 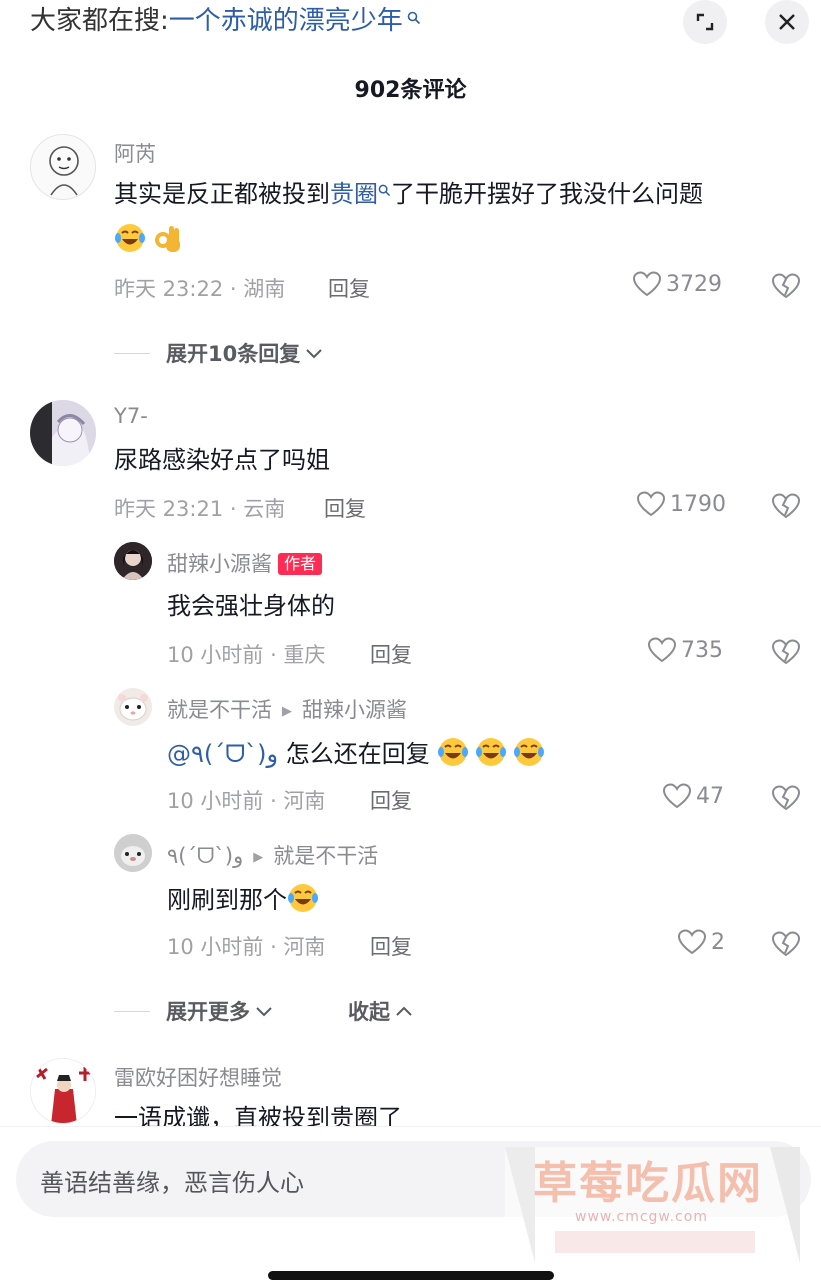 I want to click on mention-link: @٩(ˊᗜˋ)و, so click(x=222, y=754).